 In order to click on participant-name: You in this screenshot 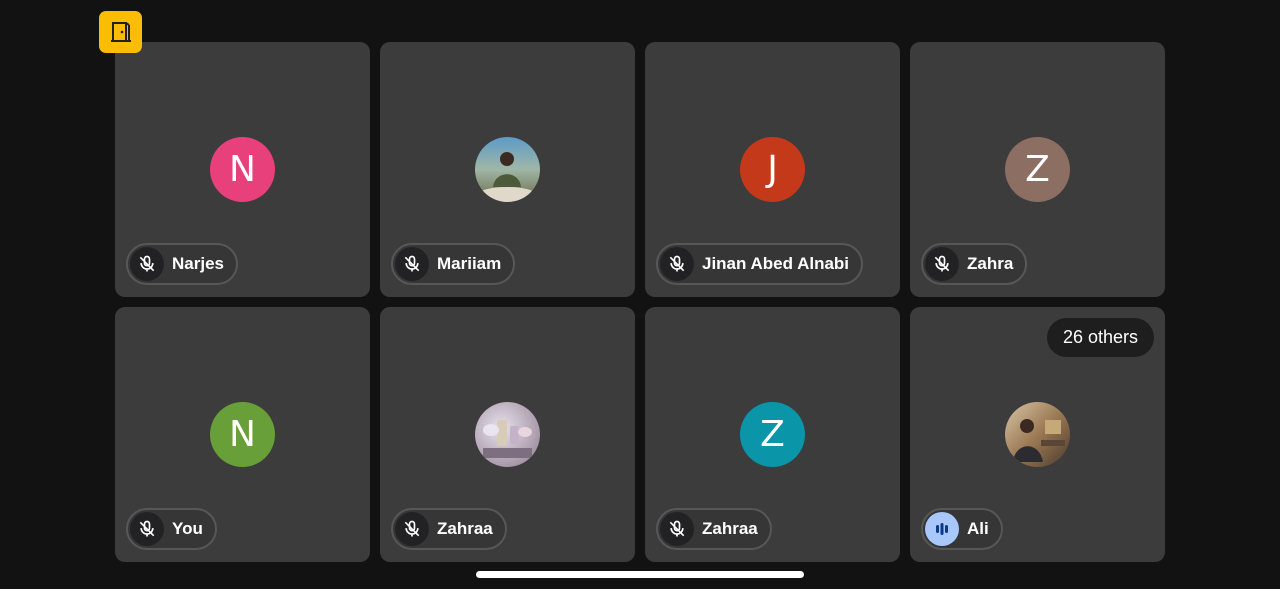, I will do `click(187, 528)`.